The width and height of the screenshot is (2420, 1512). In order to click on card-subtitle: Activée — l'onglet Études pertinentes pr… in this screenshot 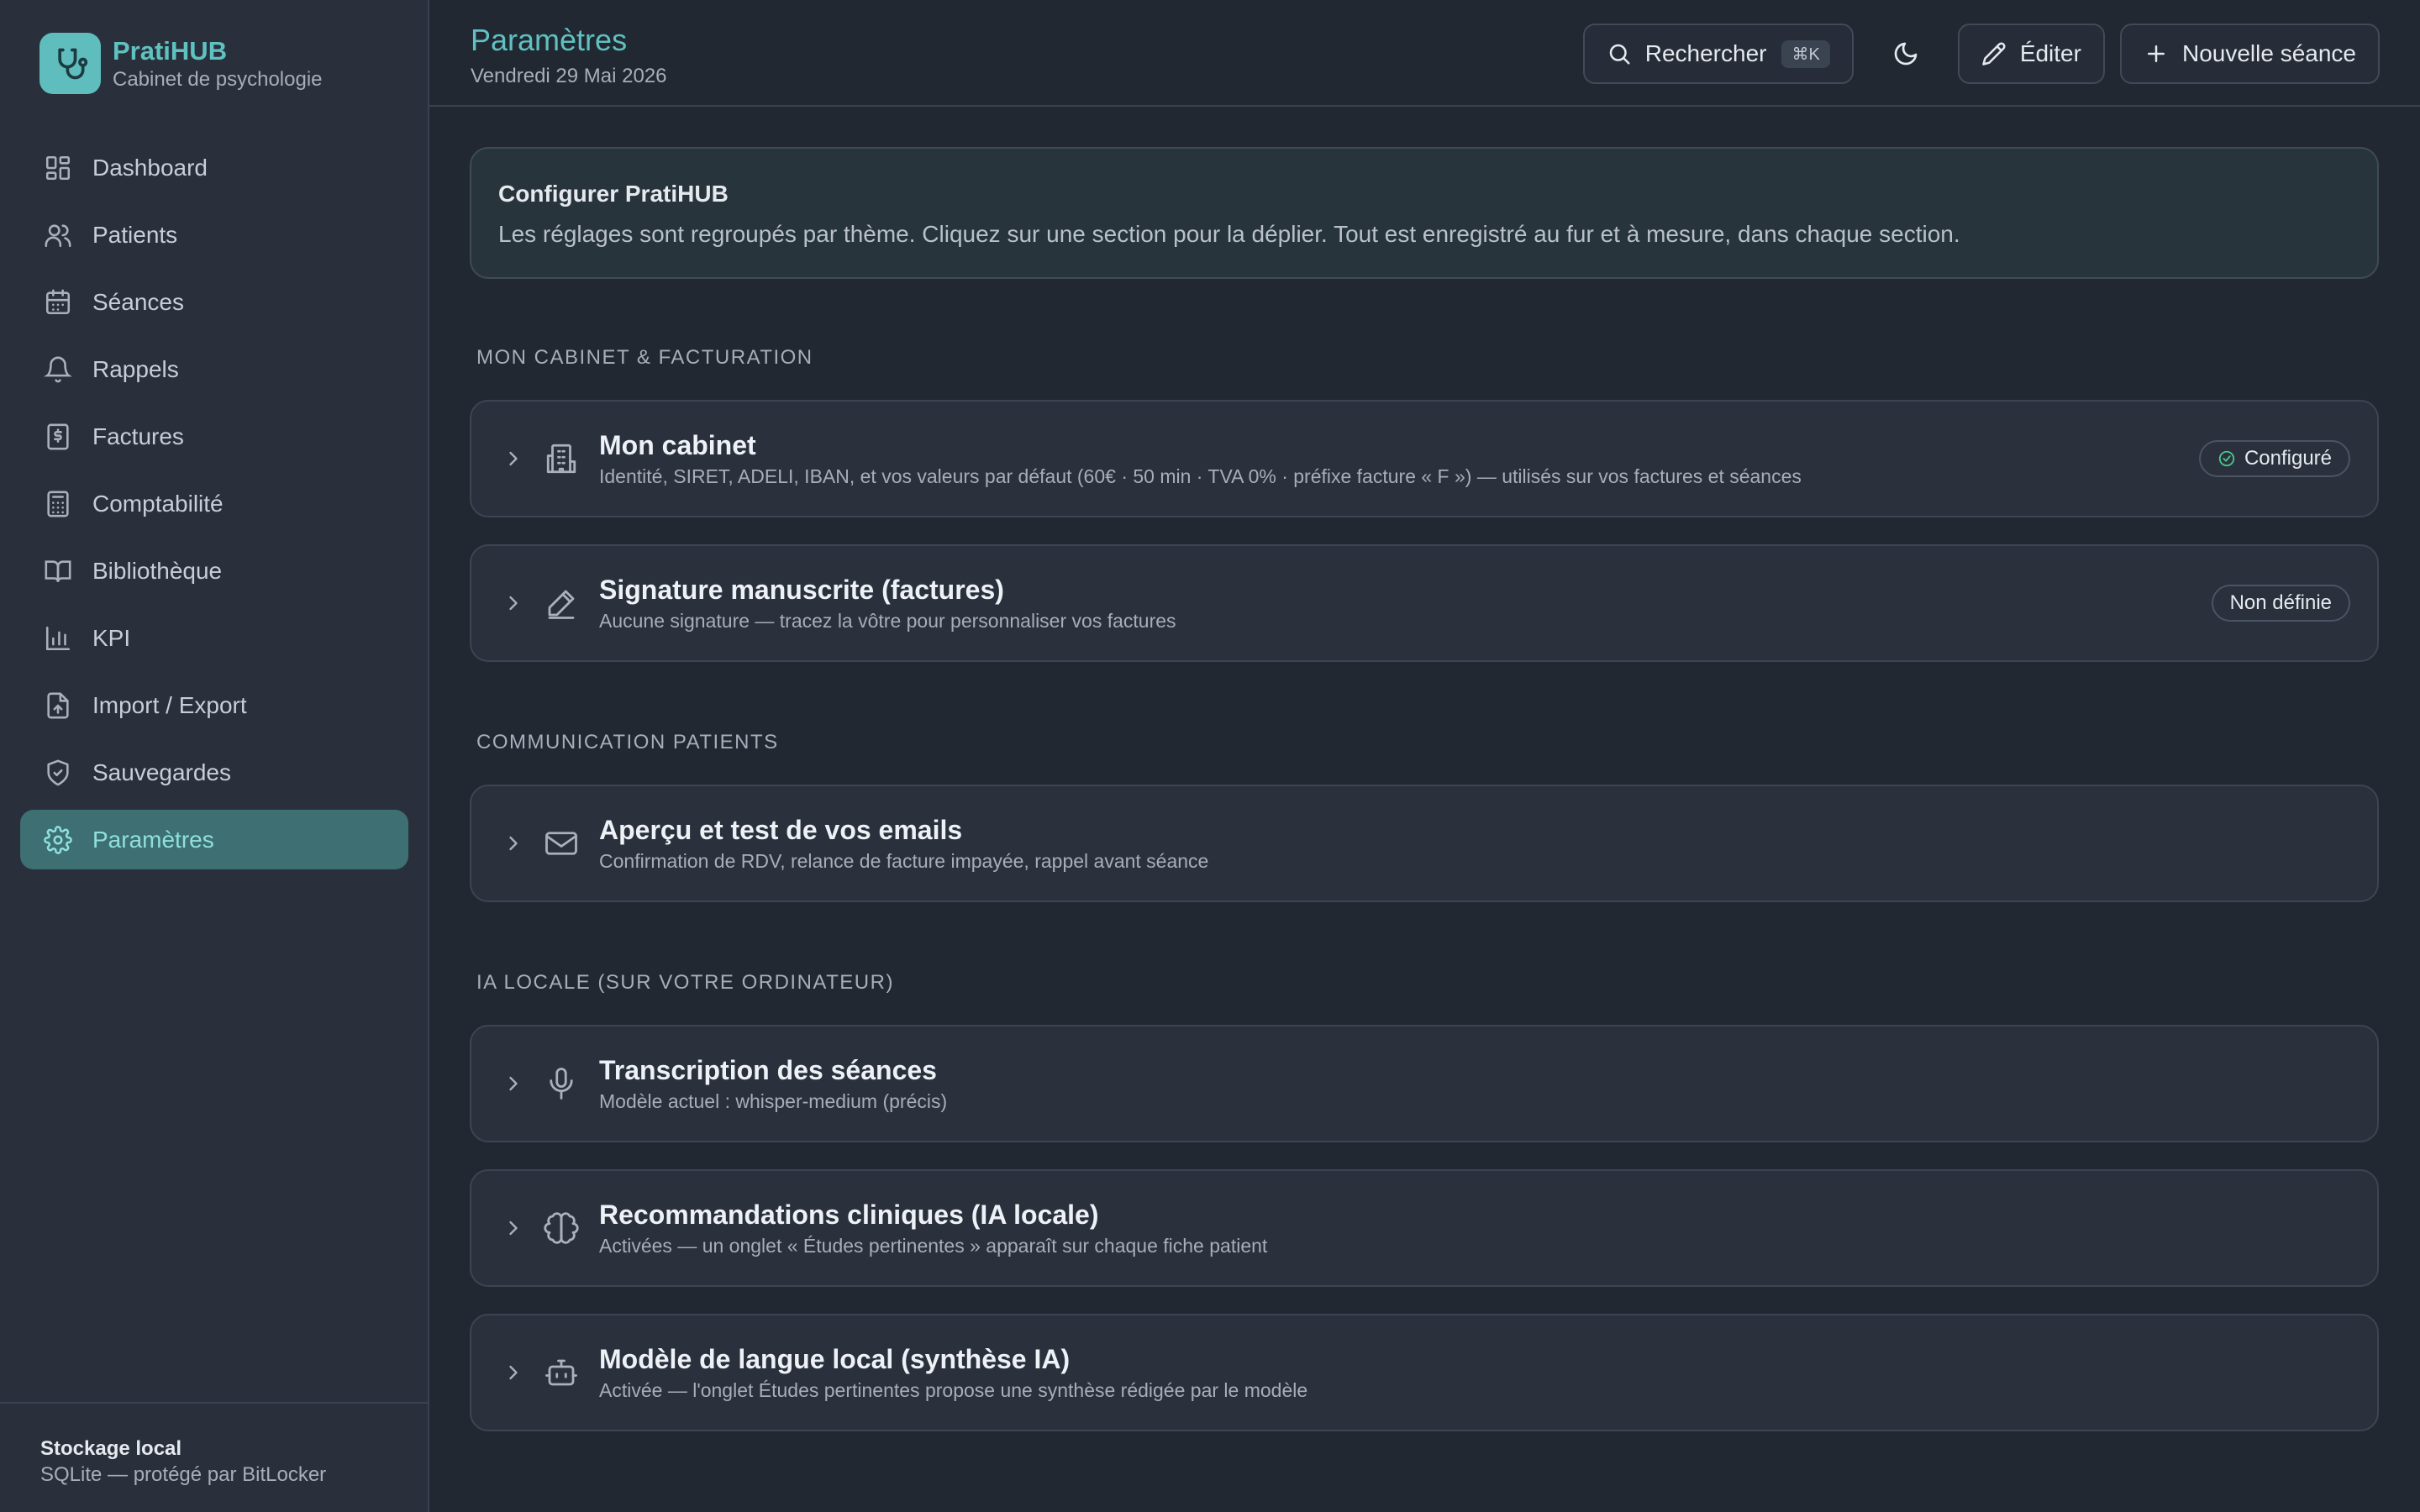, I will do `click(954, 1390)`.